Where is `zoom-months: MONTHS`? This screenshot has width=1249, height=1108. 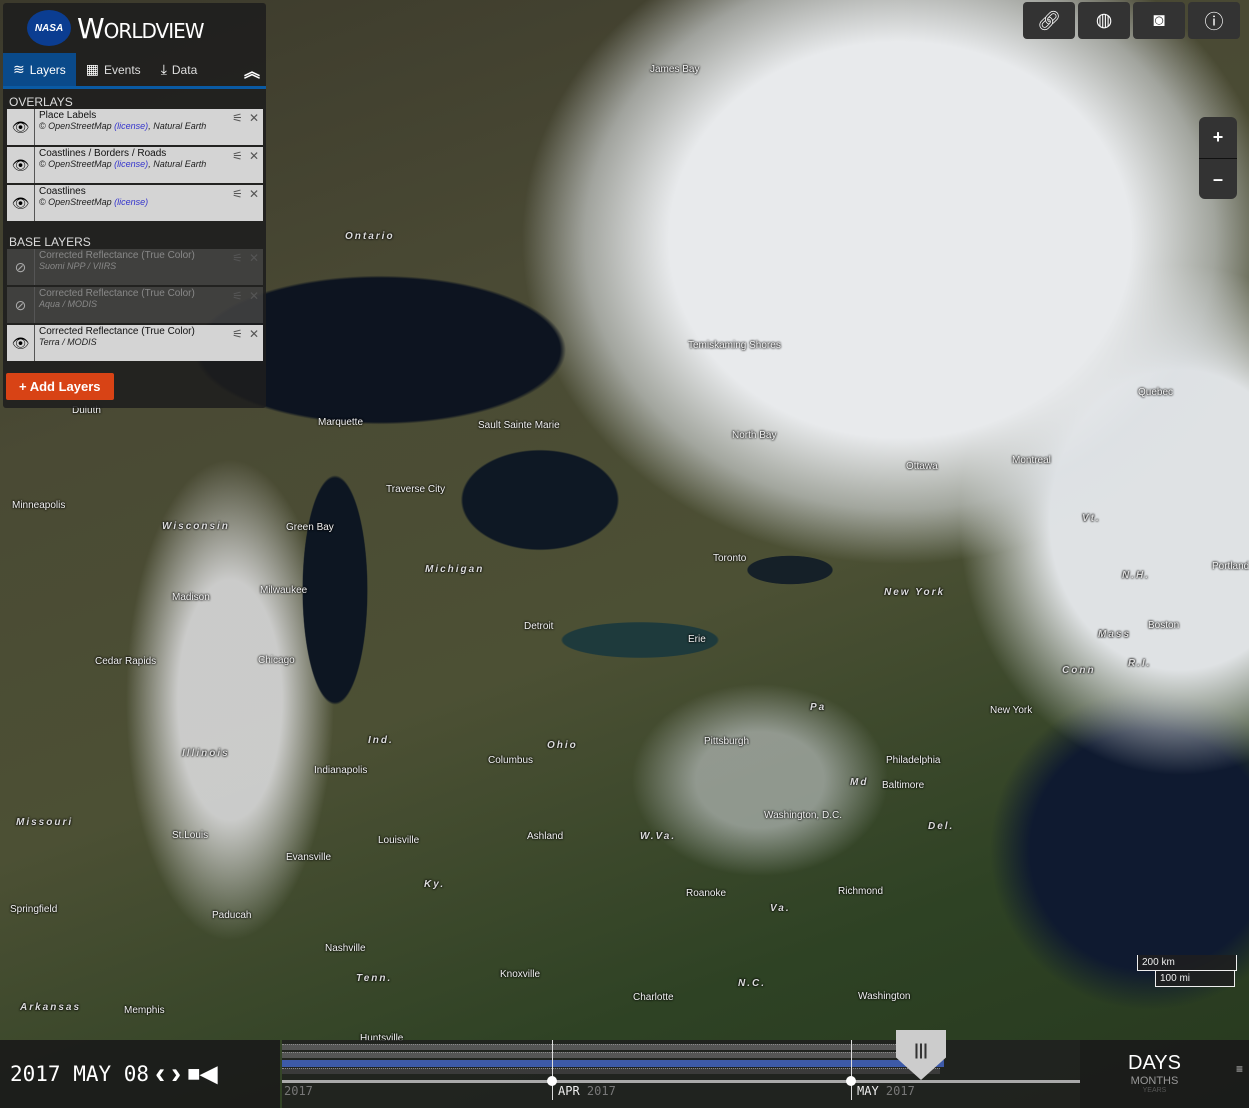 zoom-months: MONTHS is located at coordinates (1154, 1081).